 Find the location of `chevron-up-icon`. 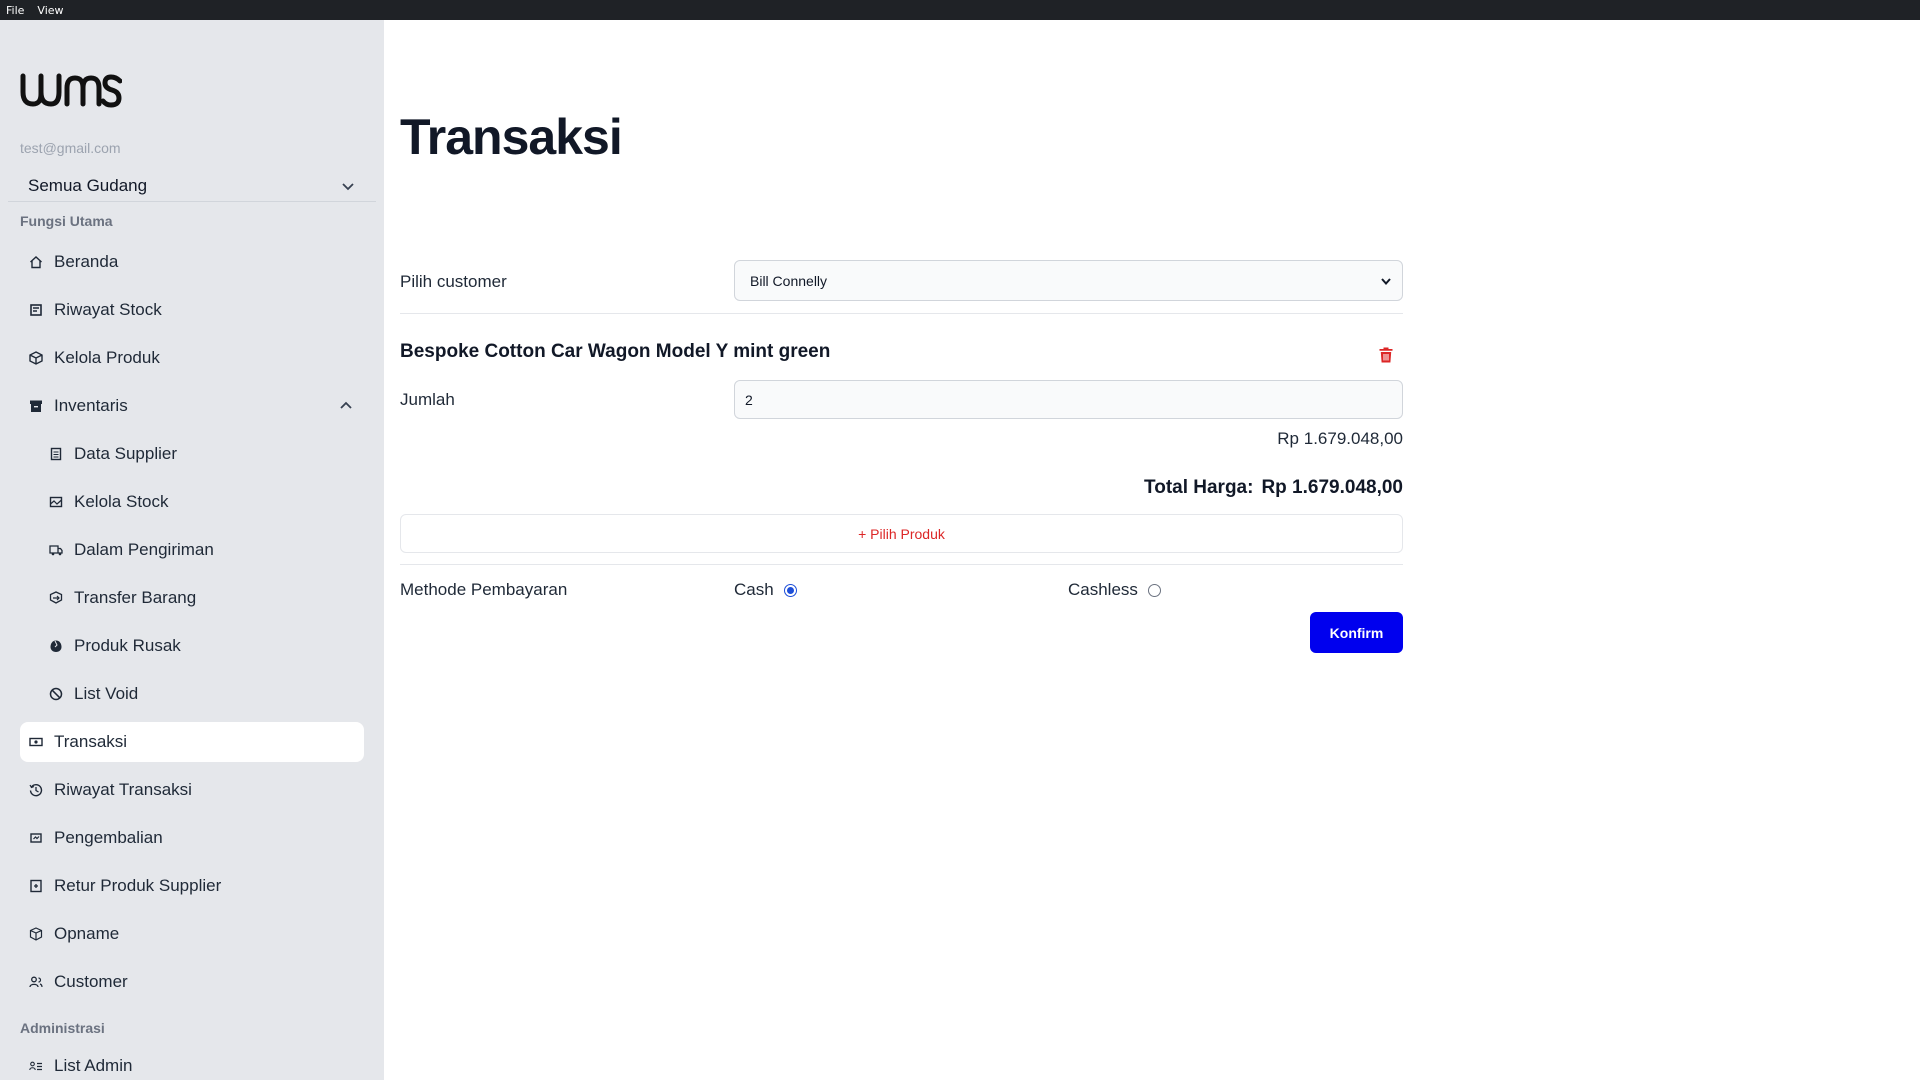

chevron-up-icon is located at coordinates (346, 405).